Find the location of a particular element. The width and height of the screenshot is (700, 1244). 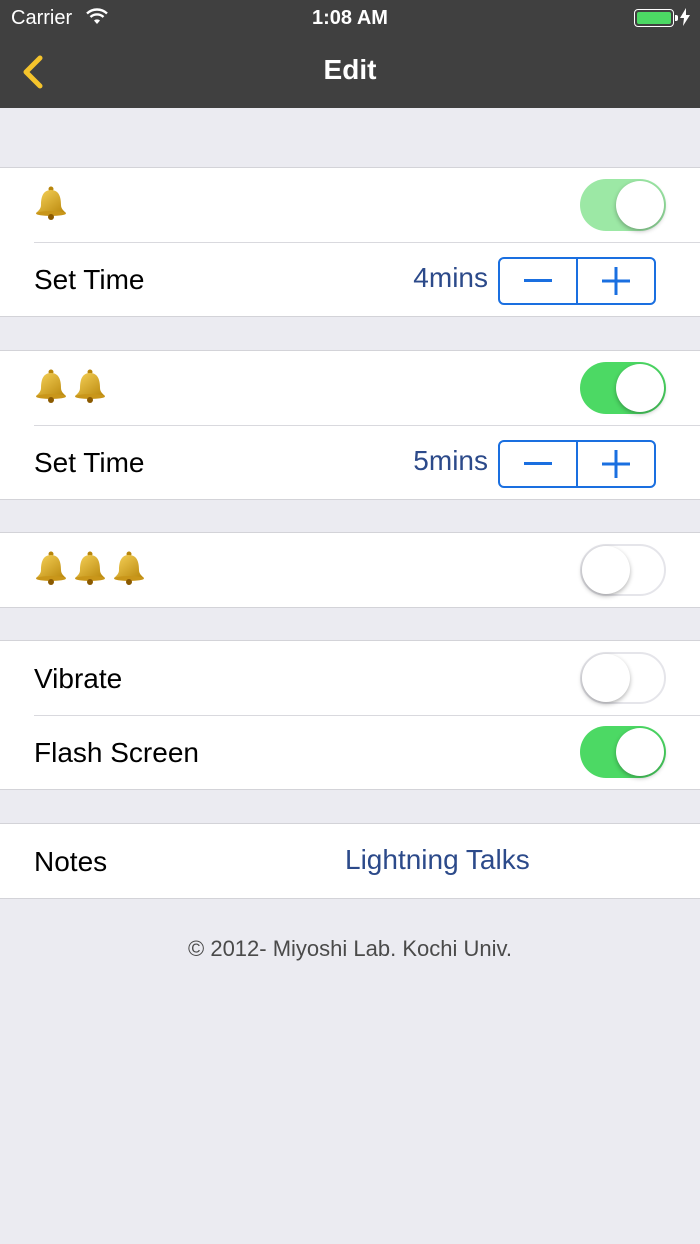

set-time-row: Set Time 4mins is located at coordinates (350, 279).